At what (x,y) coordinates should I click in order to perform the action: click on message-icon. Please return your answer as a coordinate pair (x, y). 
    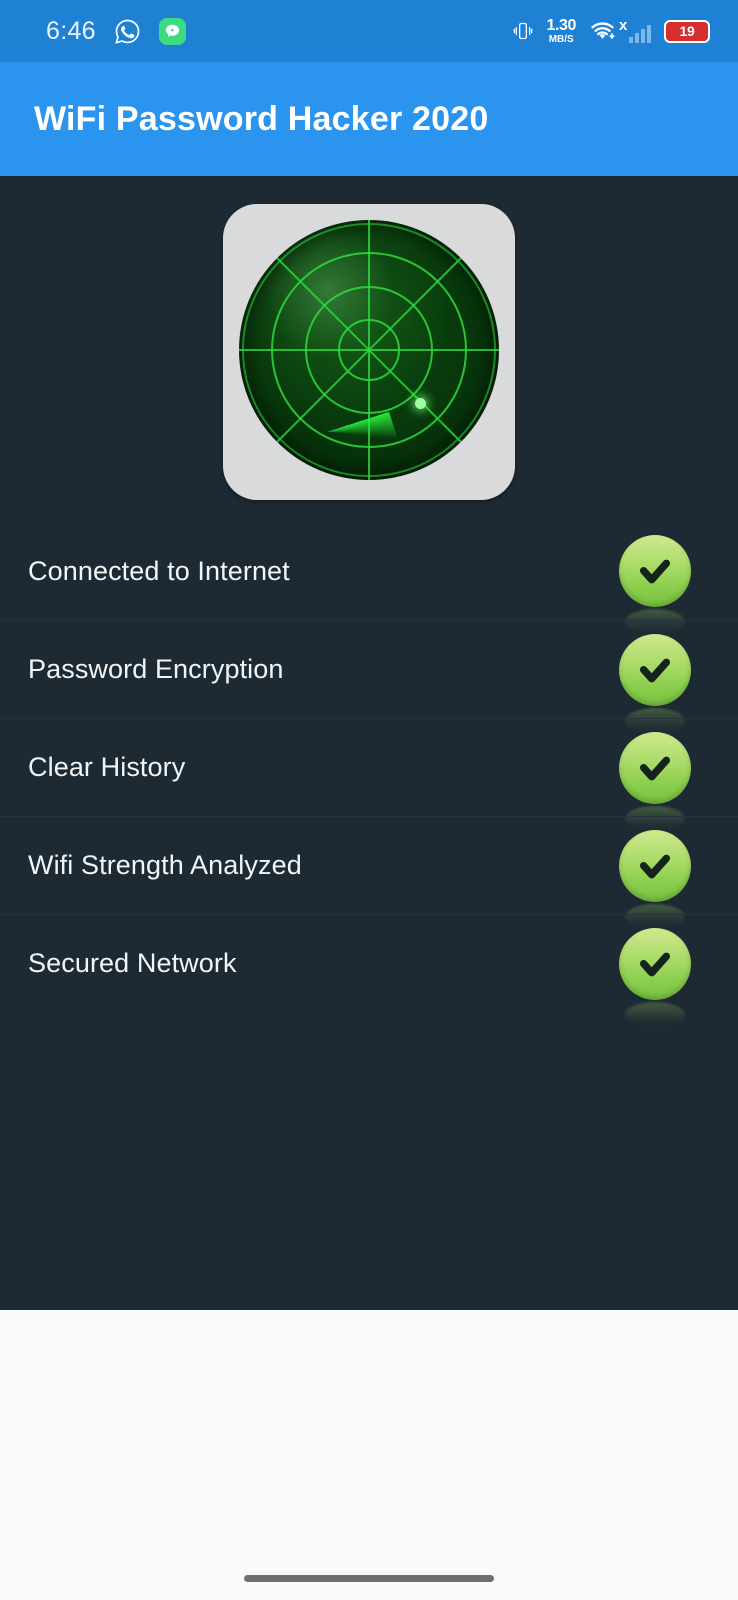
    Looking at the image, I should click on (172, 31).